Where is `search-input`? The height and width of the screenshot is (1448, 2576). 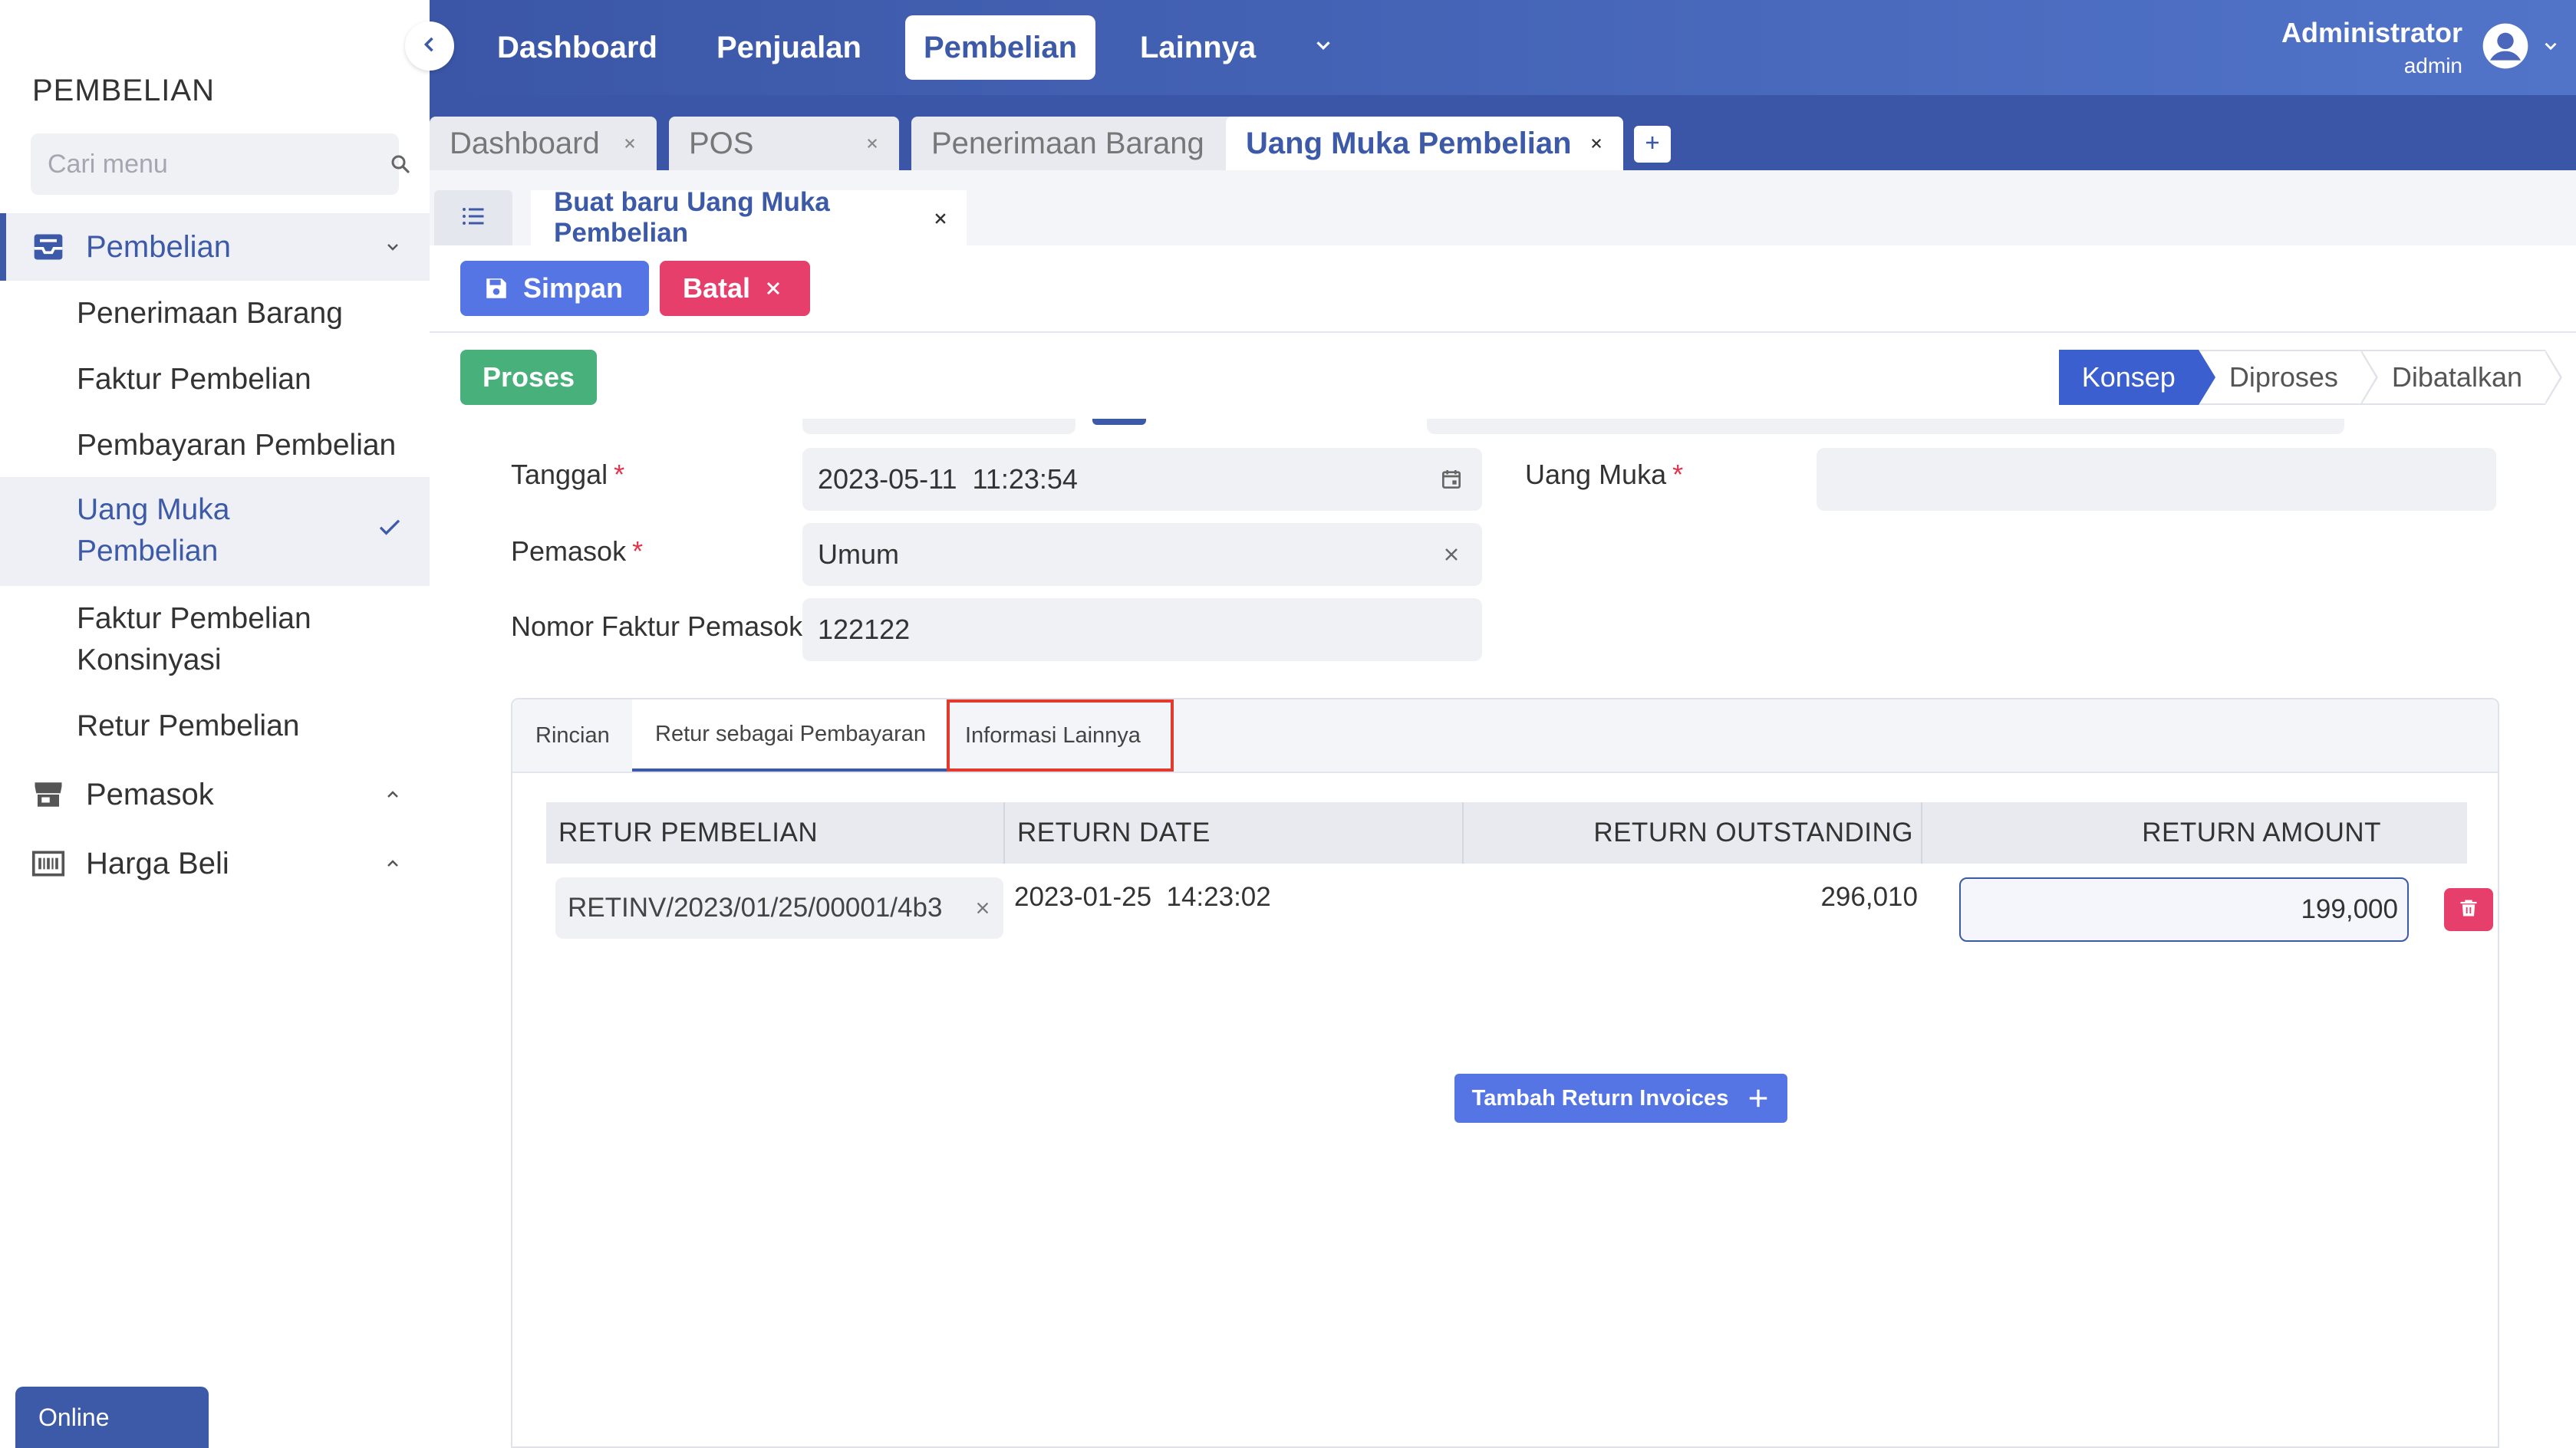 search-input is located at coordinates (217, 164).